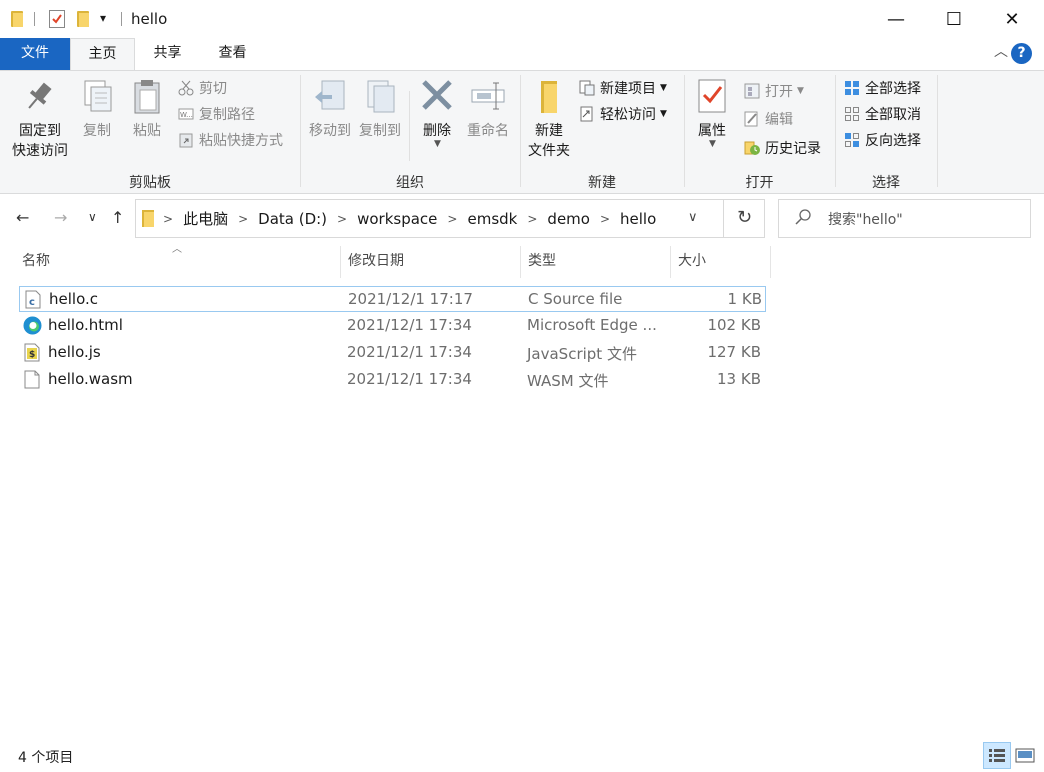  I want to click on file-type: WASM 文件, so click(568, 381).